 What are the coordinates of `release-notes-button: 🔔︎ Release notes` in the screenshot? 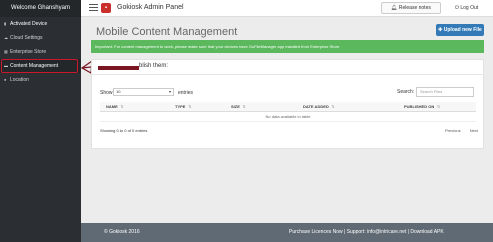 It's located at (411, 8).